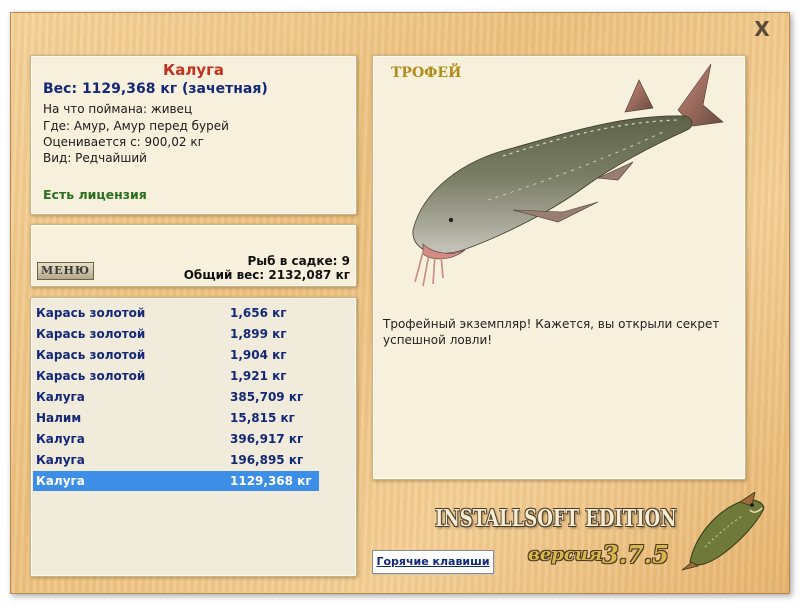 This screenshot has width=800, height=608. I want to click on catch-weight: 1,656 кг, so click(258, 313).